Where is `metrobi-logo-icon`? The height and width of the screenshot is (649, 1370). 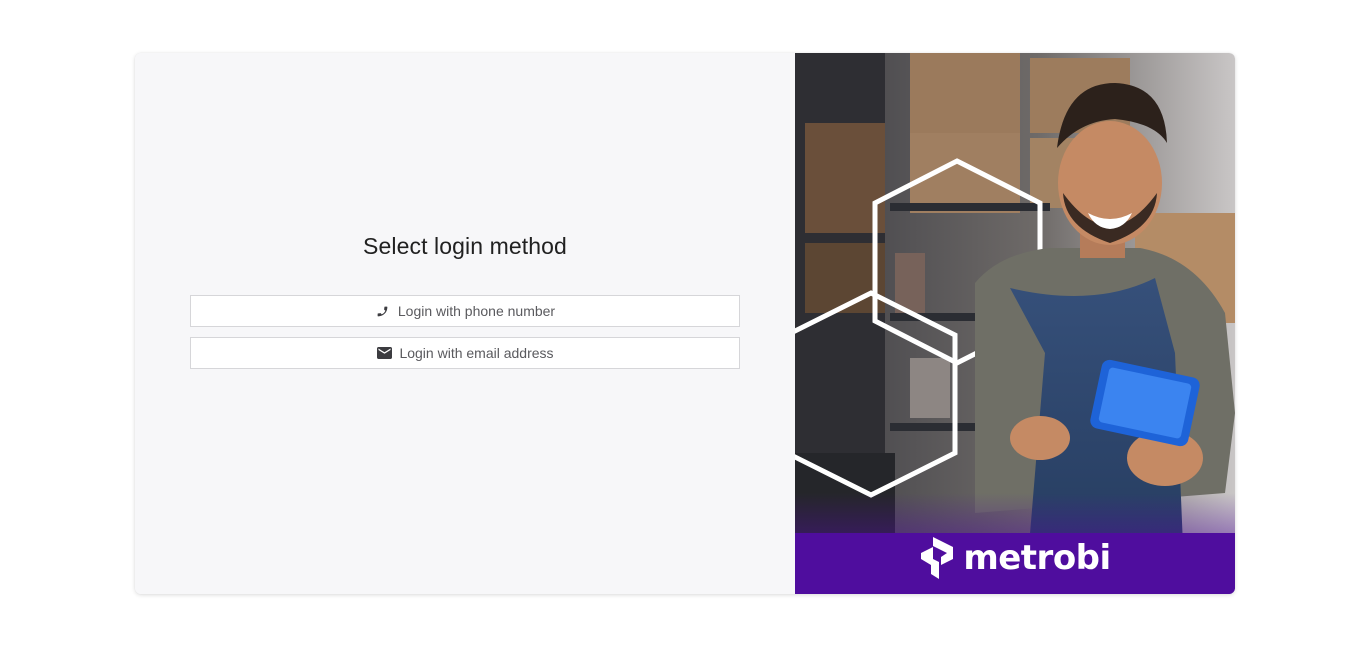 metrobi-logo-icon is located at coordinates (938, 558).